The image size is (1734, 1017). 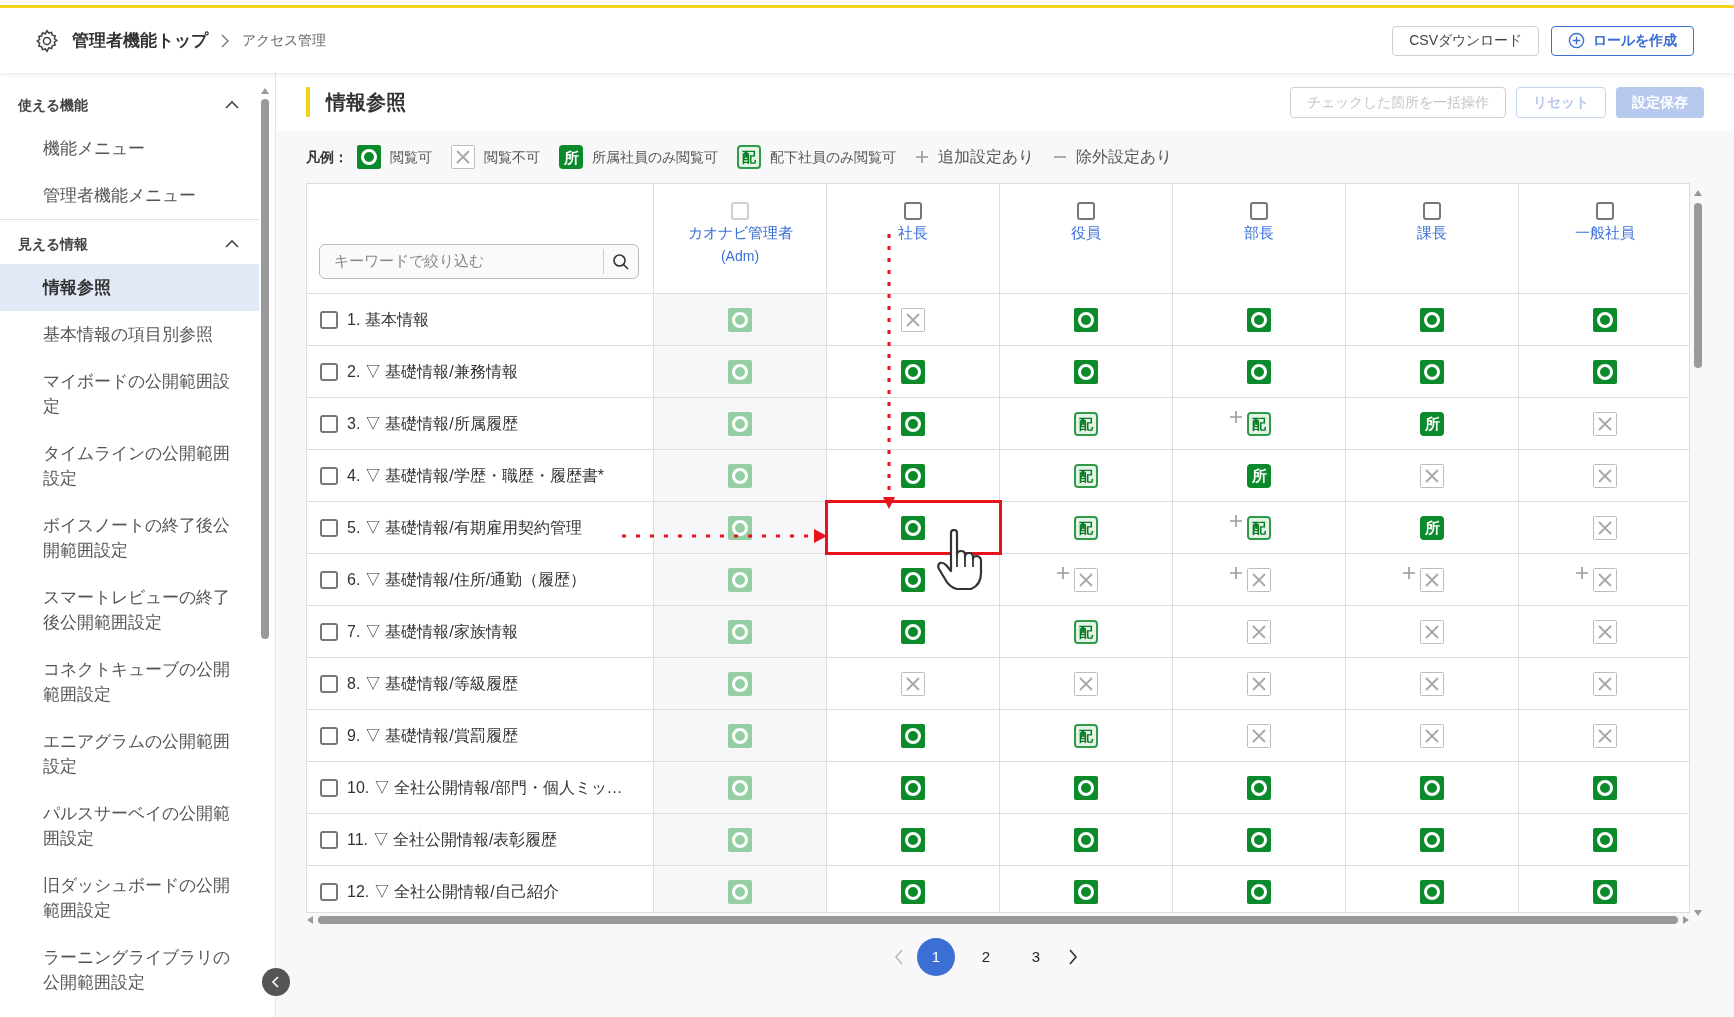 What do you see at coordinates (47, 40) in the screenshot?
I see `settings-icon` at bounding box center [47, 40].